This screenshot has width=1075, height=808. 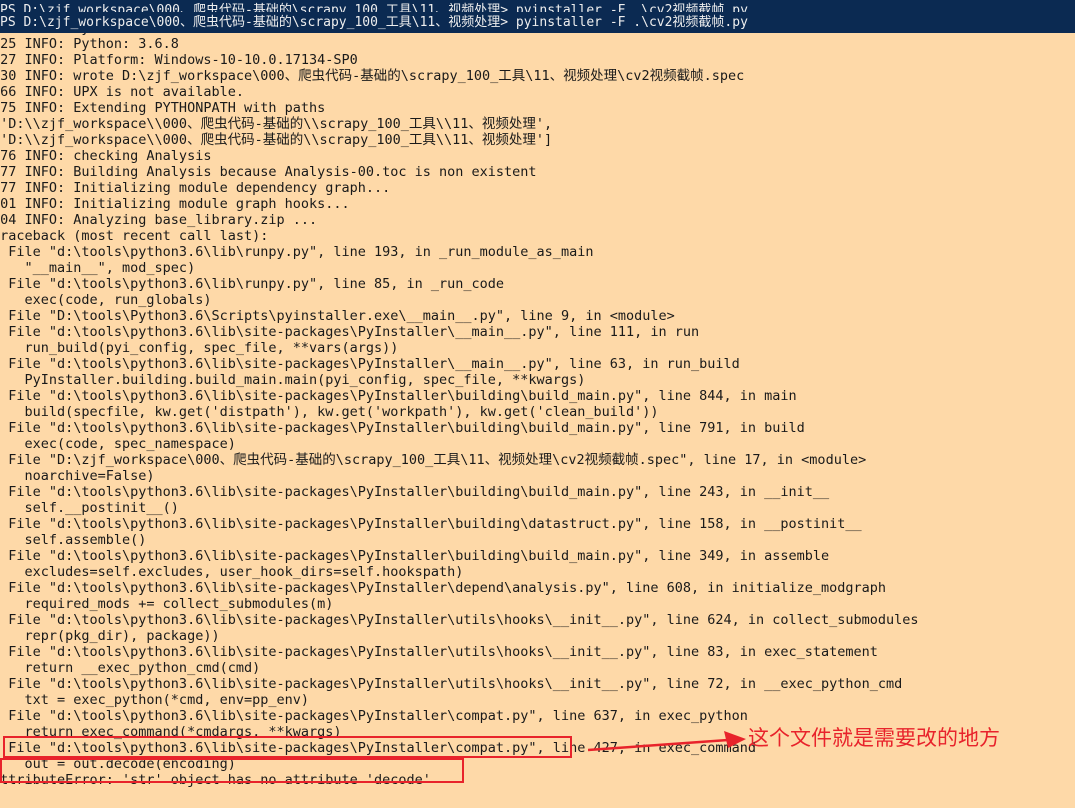 I want to click on annotation-text: 这个文件就是需要改的地方, so click(x=874, y=738).